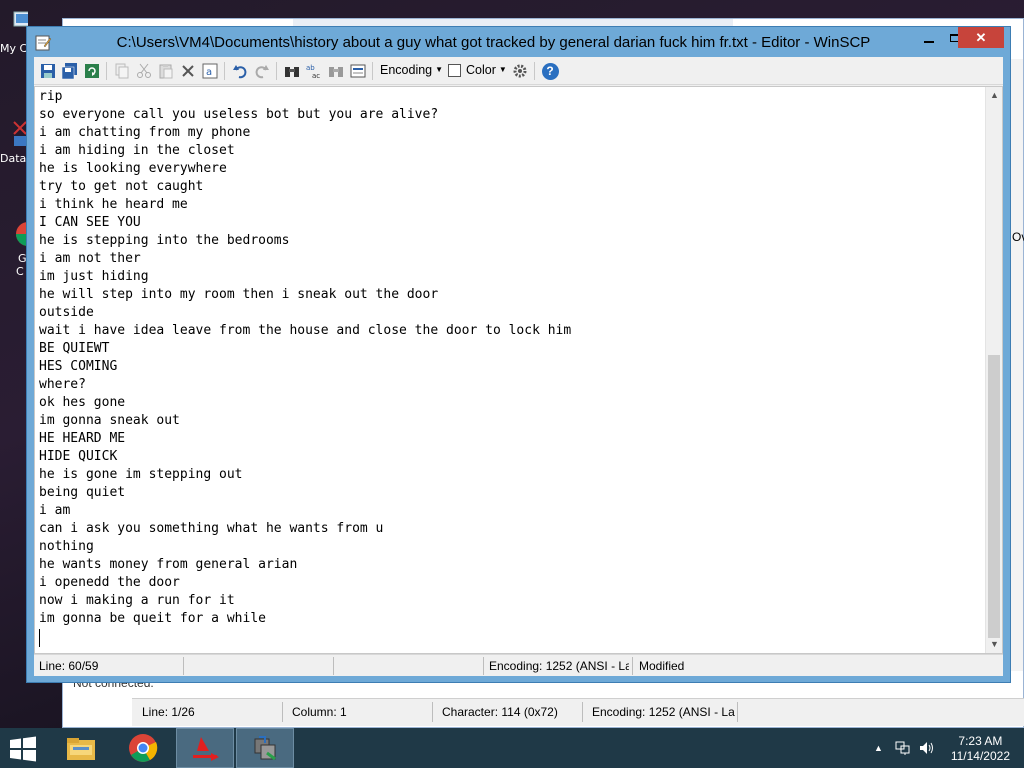  I want to click on text-line: outside, so click(66, 312).